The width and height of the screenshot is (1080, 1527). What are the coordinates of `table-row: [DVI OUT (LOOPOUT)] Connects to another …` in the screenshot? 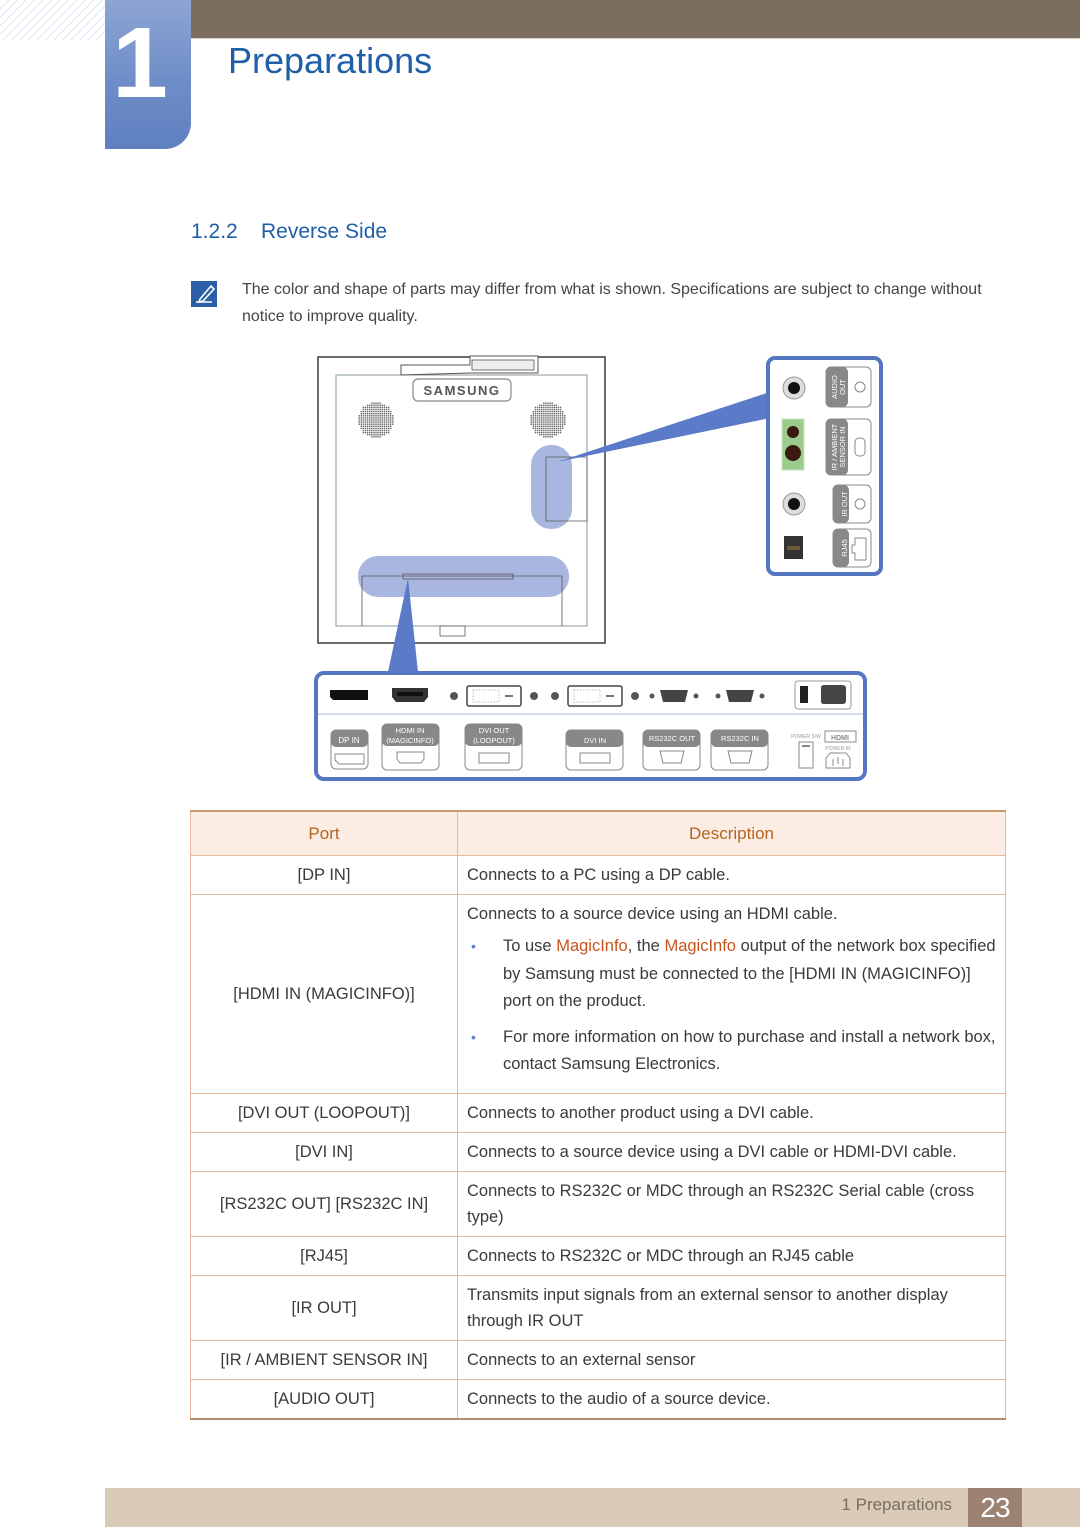 It's located at (598, 1112).